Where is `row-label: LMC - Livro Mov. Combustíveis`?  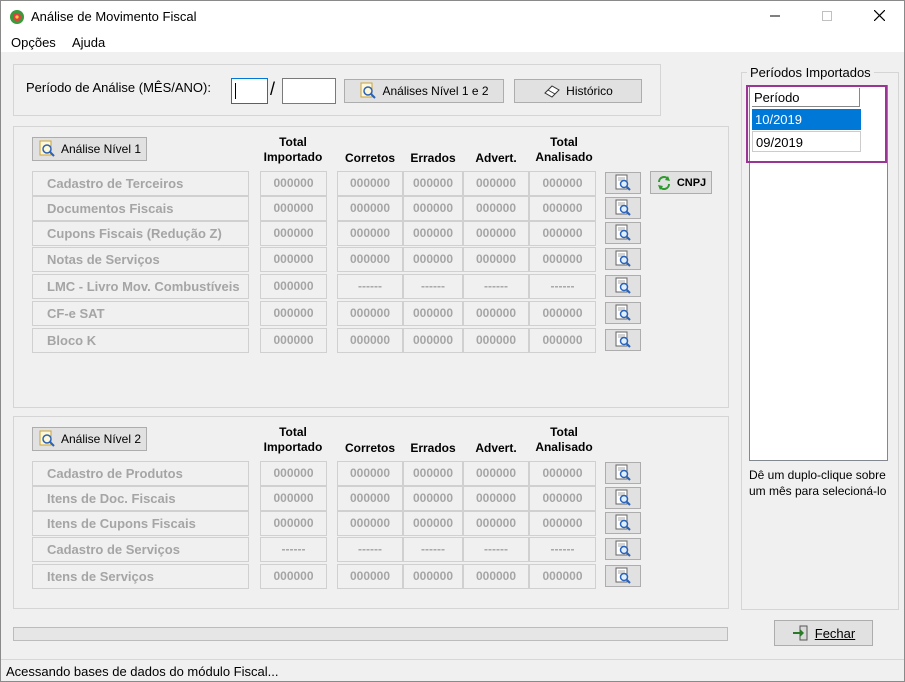
row-label: LMC - Livro Mov. Combustíveis is located at coordinates (140, 286).